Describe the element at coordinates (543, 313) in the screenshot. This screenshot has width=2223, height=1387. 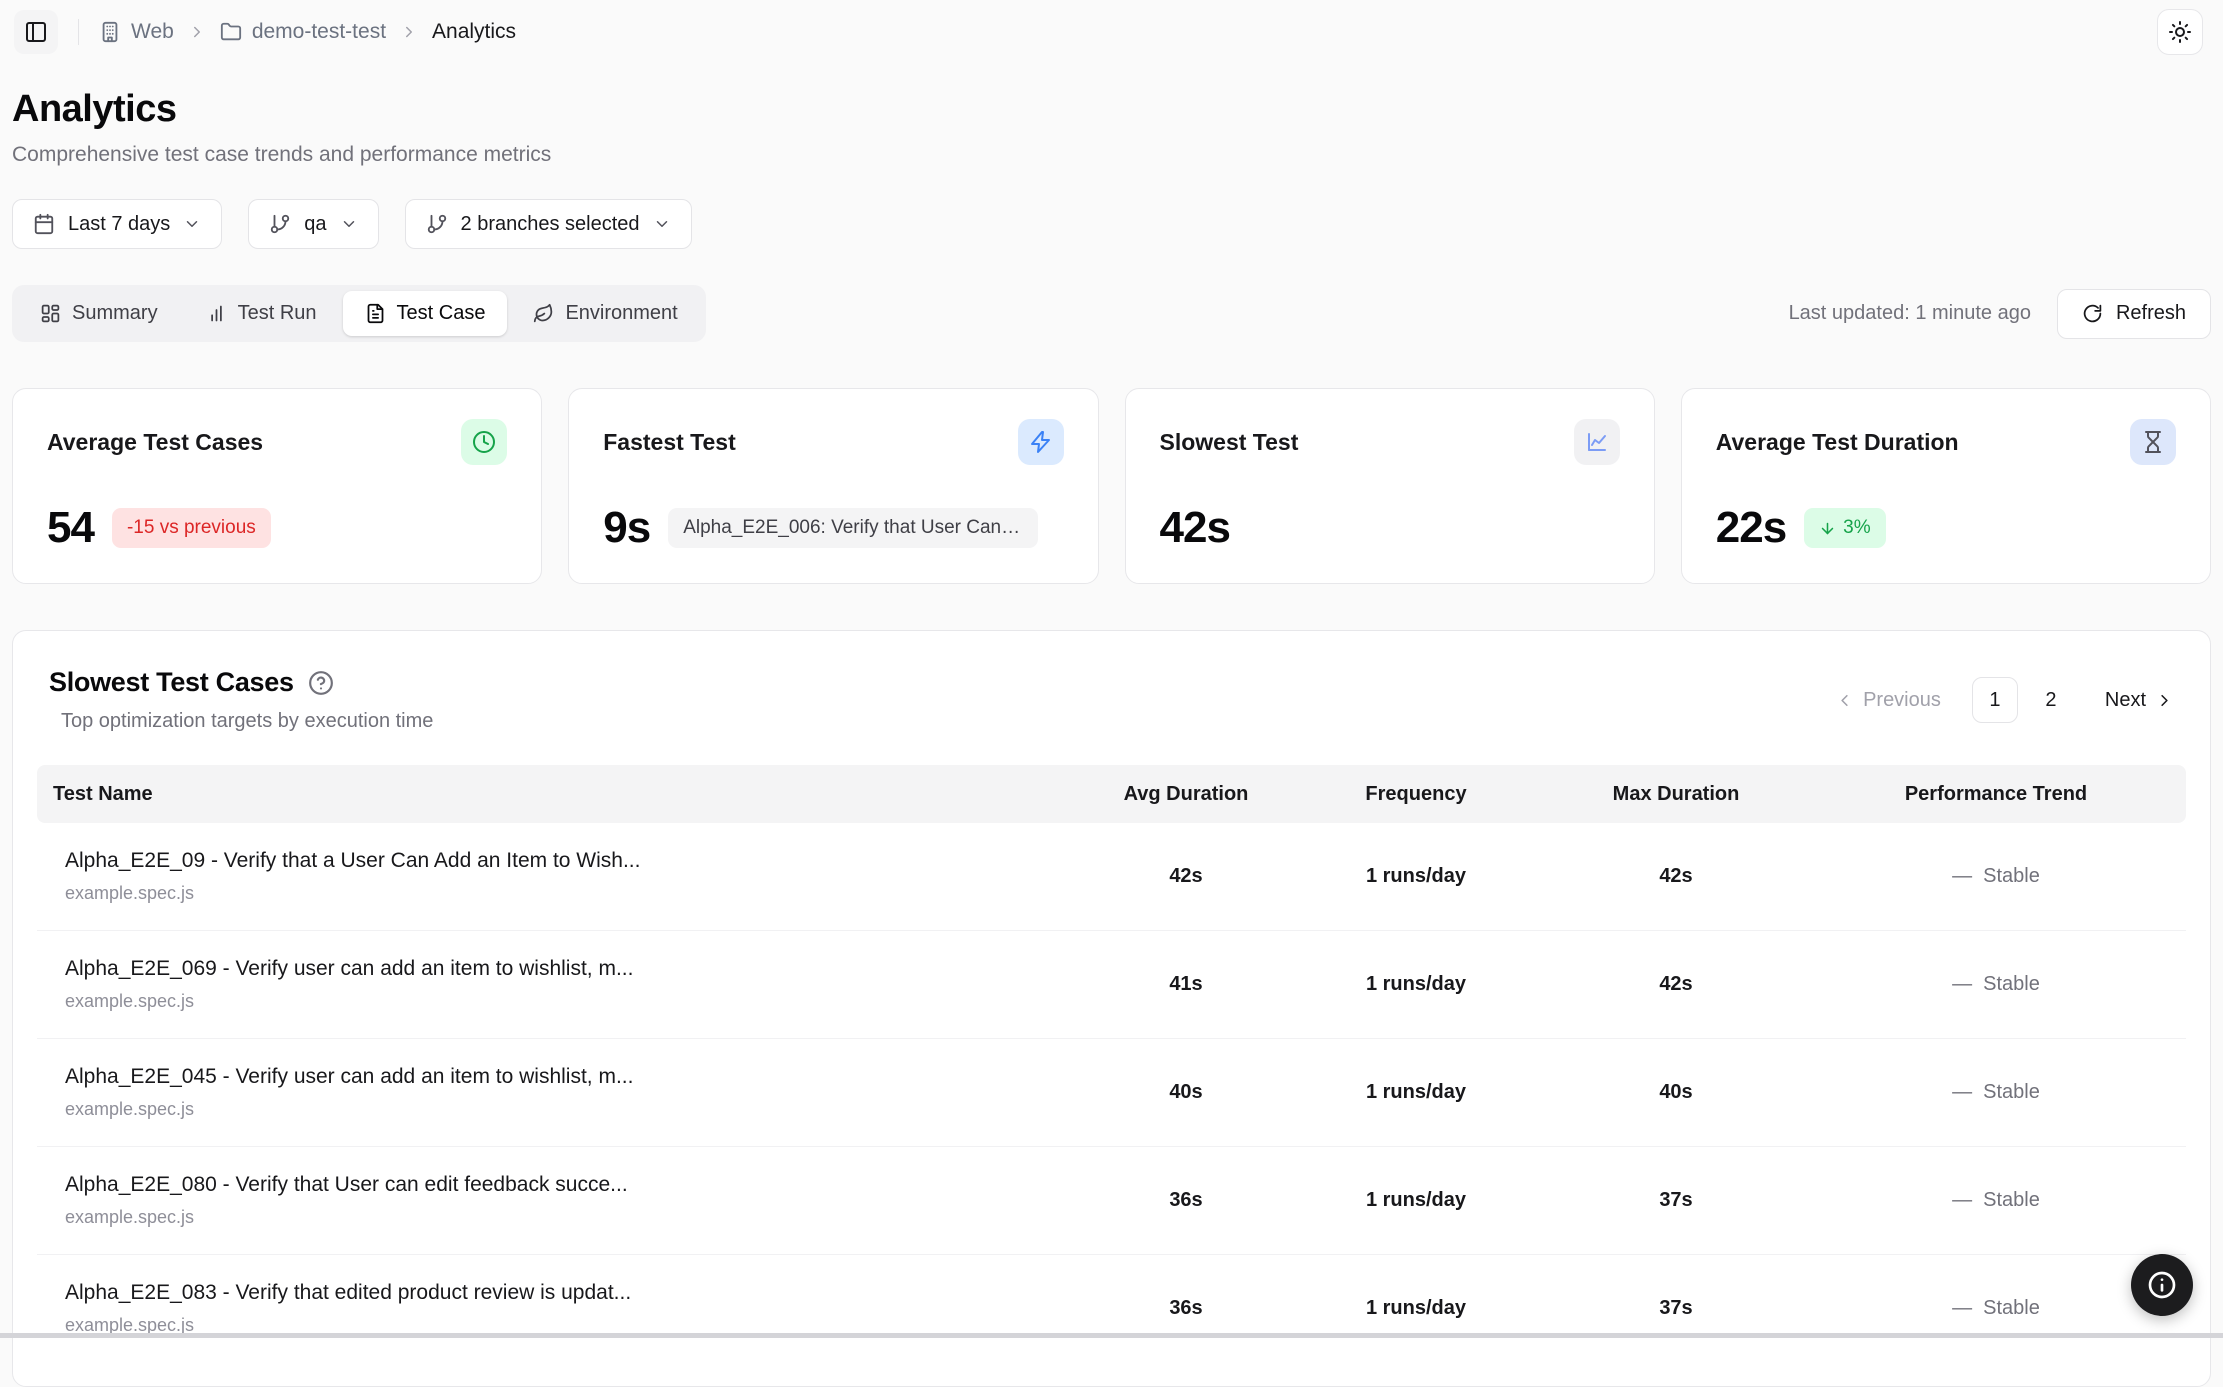
I see `leaf-icon` at that location.